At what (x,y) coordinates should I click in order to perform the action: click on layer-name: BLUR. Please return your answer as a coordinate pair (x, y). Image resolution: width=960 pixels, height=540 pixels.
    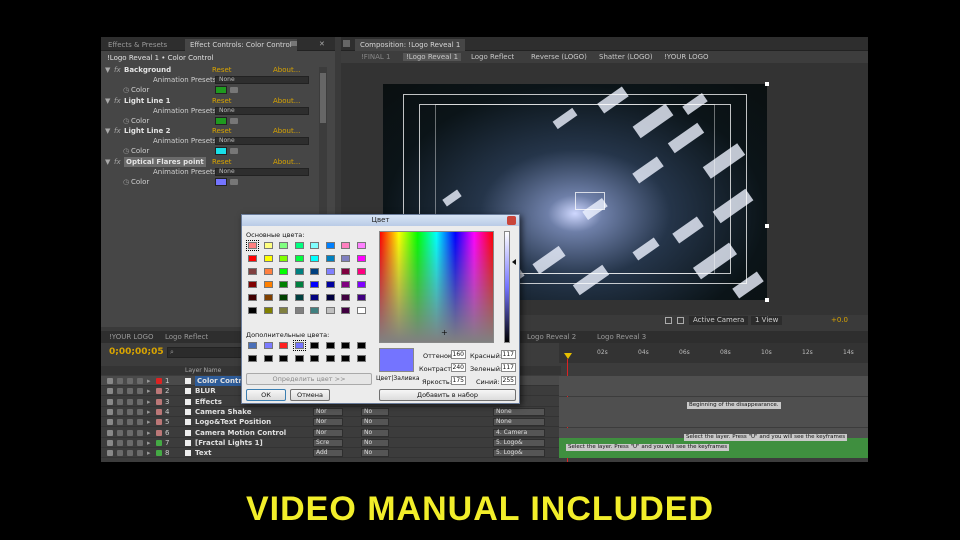
    Looking at the image, I should click on (205, 391).